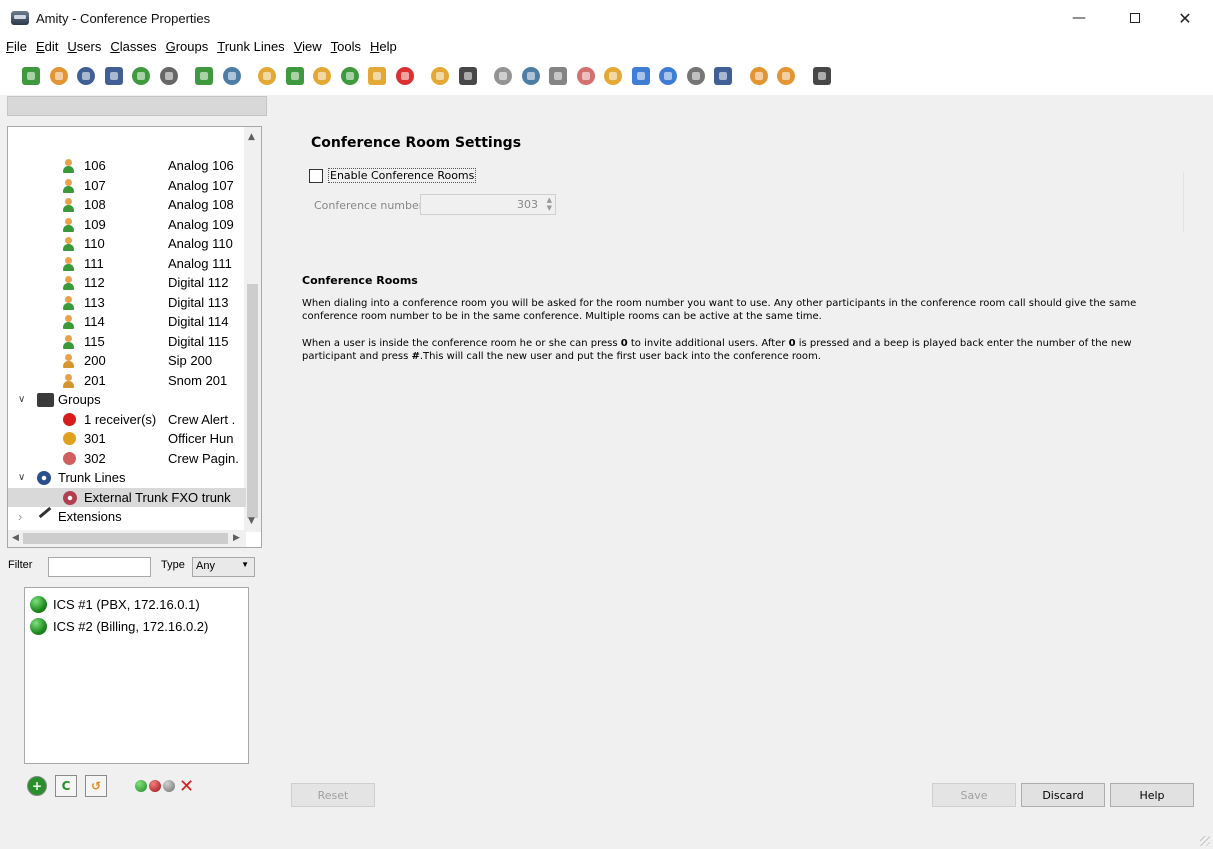 The image size is (1213, 849). I want to click on tree-header, so click(137, 106).